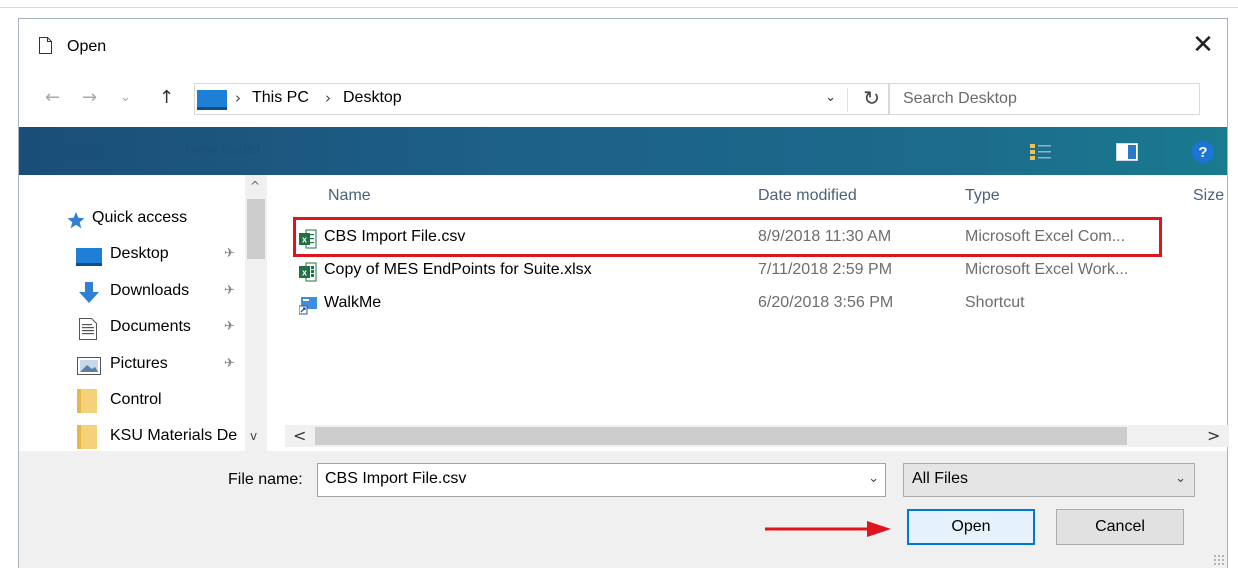 This screenshot has height=577, width=1238. What do you see at coordinates (280, 98) in the screenshot?
I see `breadcrumb-this-pc: This PC` at bounding box center [280, 98].